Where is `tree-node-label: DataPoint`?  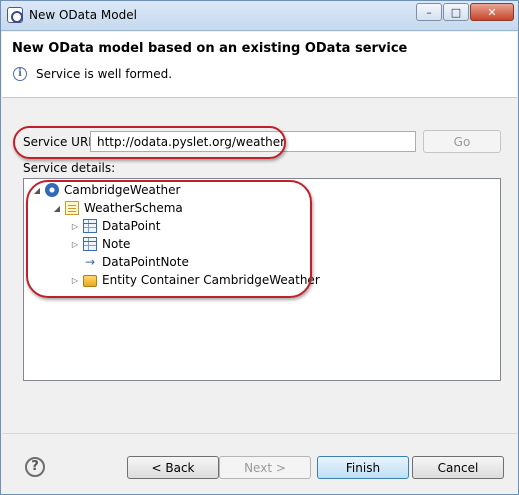
tree-node-label: DataPoint is located at coordinates (131, 226).